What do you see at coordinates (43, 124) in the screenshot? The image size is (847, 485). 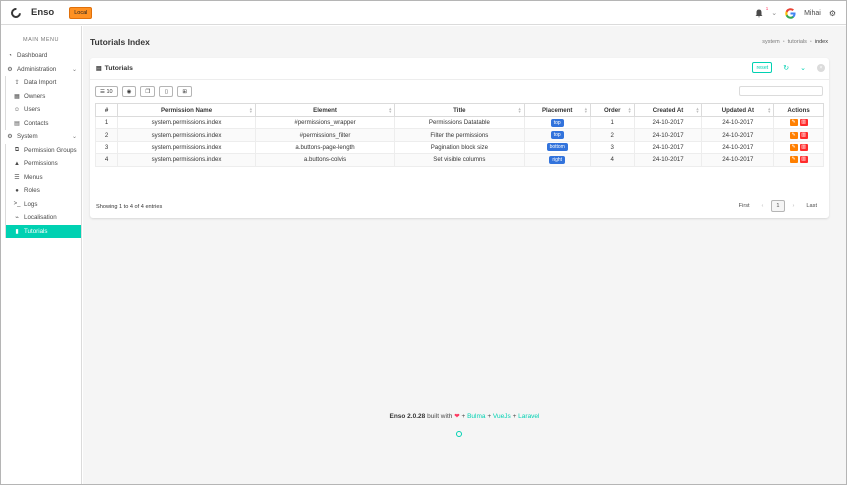 I see `sidebar-item-contacts: ▤ Contacts` at bounding box center [43, 124].